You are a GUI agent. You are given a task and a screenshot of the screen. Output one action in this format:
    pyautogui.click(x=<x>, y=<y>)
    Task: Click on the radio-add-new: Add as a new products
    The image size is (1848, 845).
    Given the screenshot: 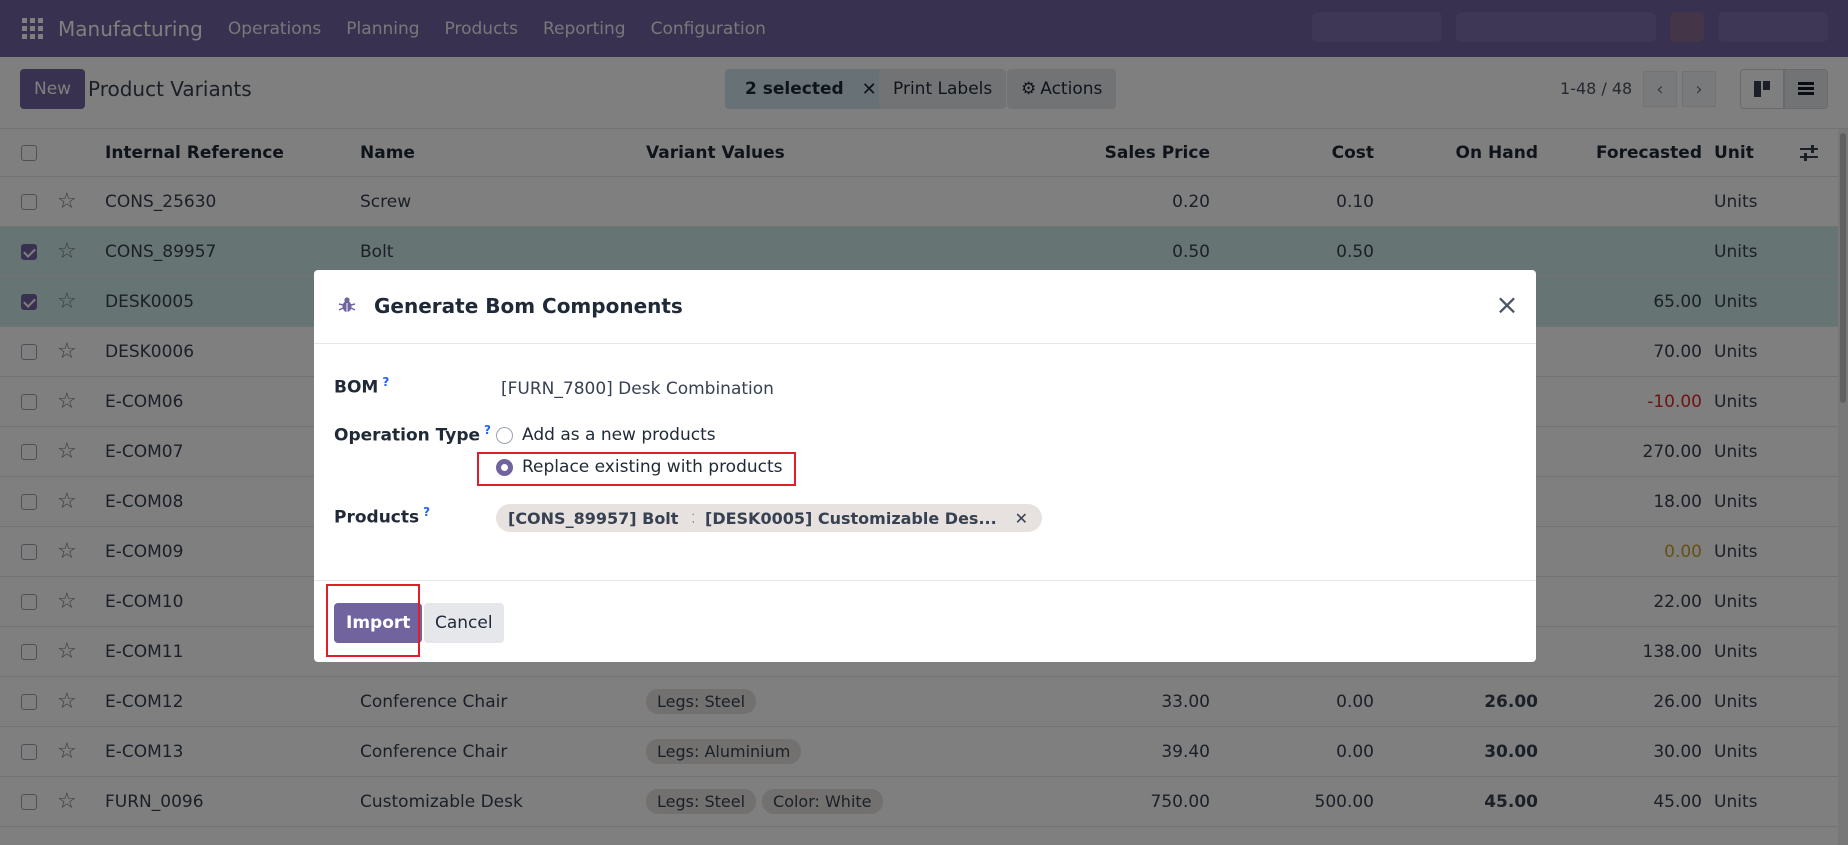 What is the action you would take?
    pyautogui.click(x=606, y=435)
    